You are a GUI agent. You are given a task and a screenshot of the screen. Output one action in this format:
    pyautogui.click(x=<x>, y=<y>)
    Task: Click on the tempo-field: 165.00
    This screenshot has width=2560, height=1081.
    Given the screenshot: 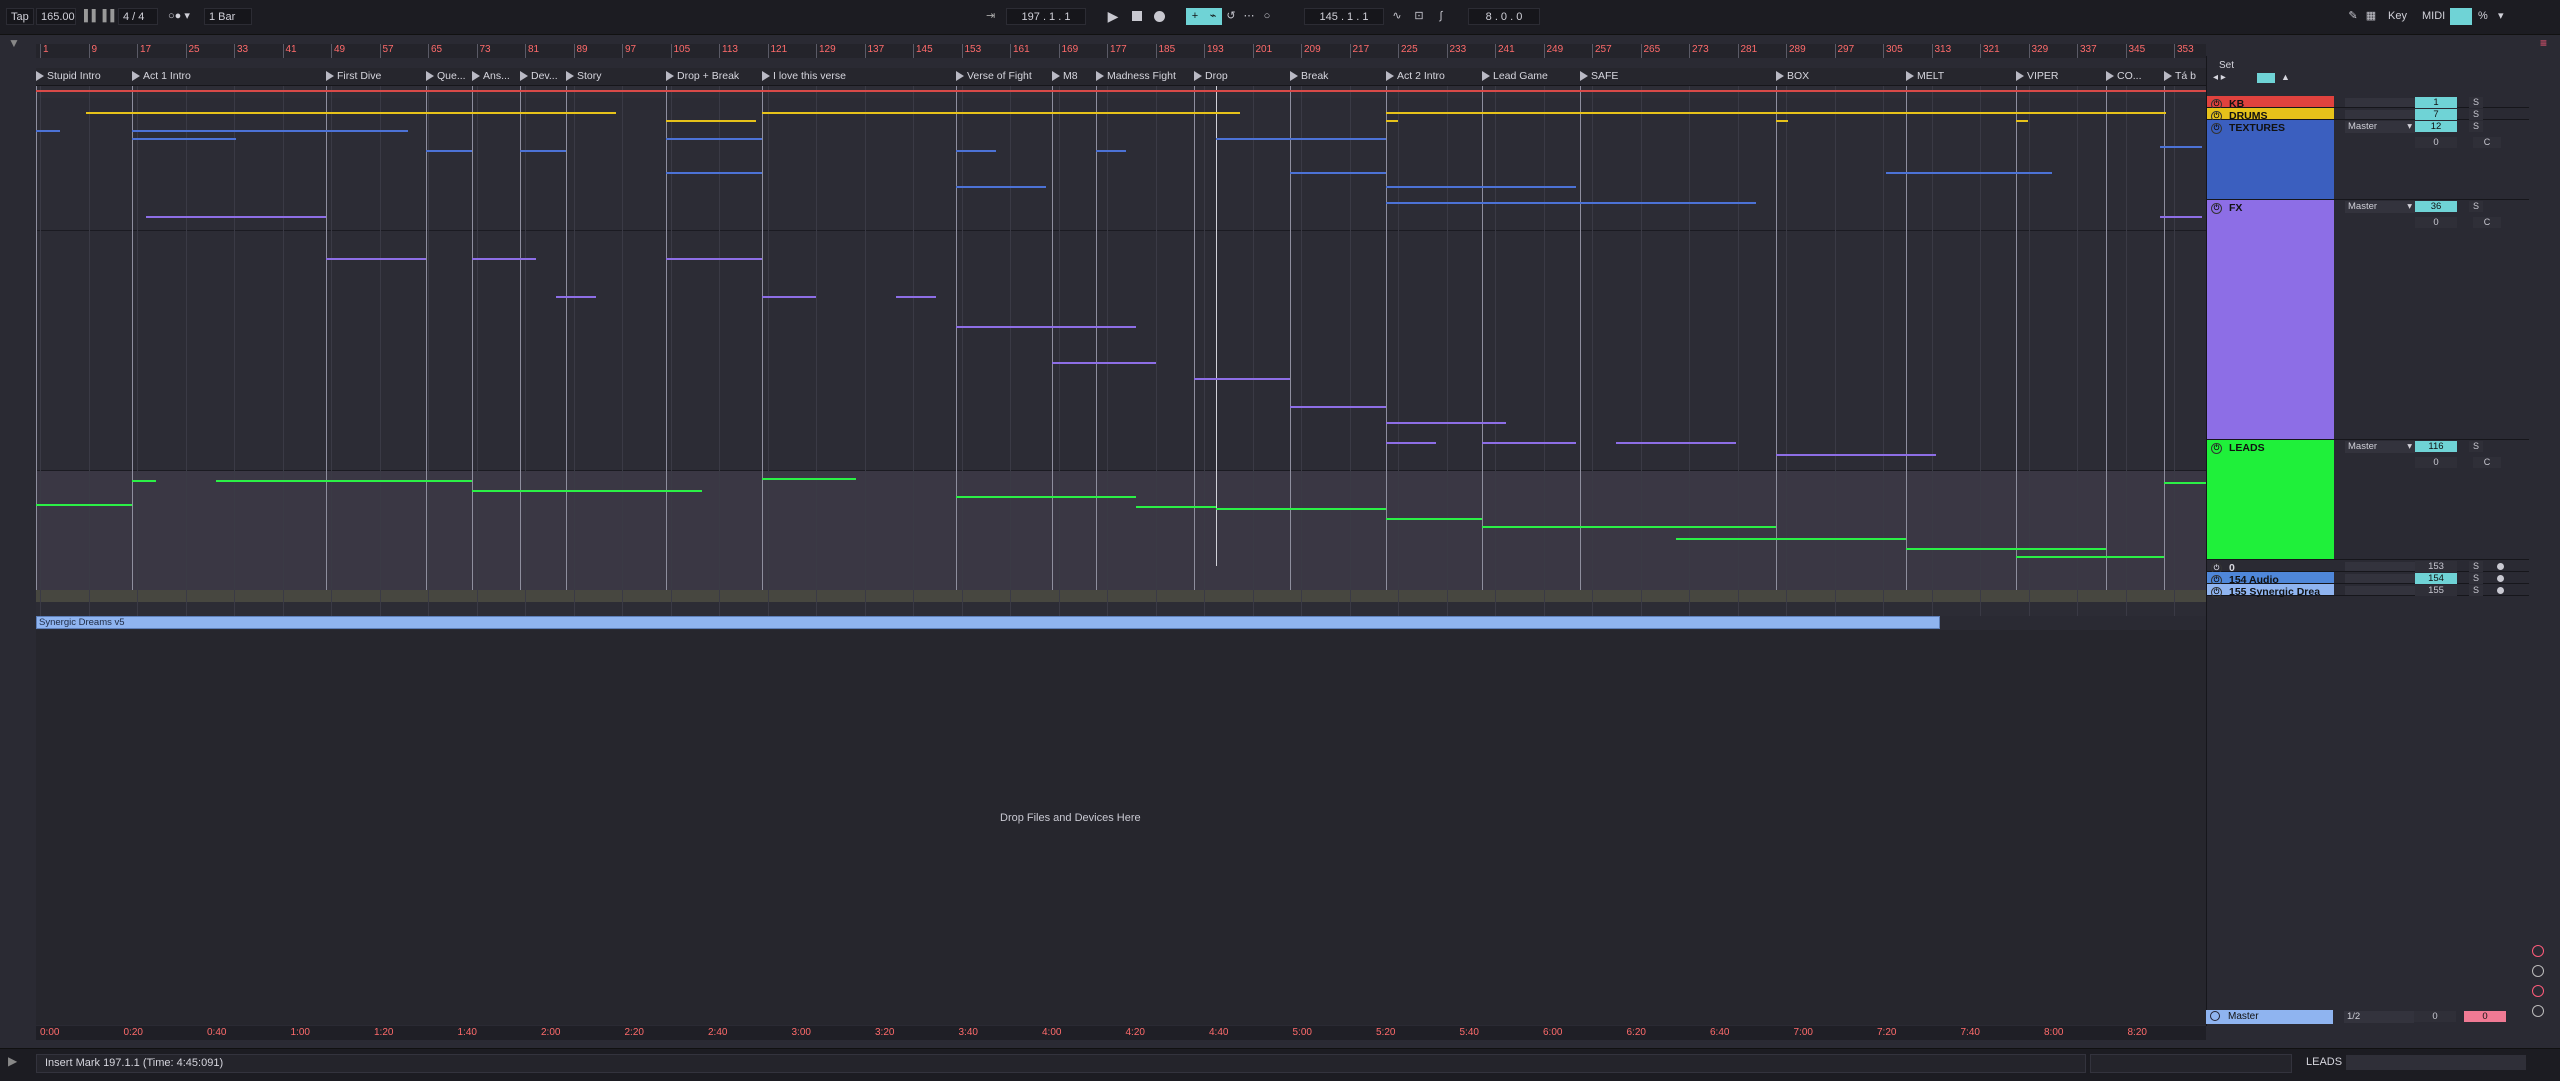 What is the action you would take?
    pyautogui.click(x=56, y=16)
    